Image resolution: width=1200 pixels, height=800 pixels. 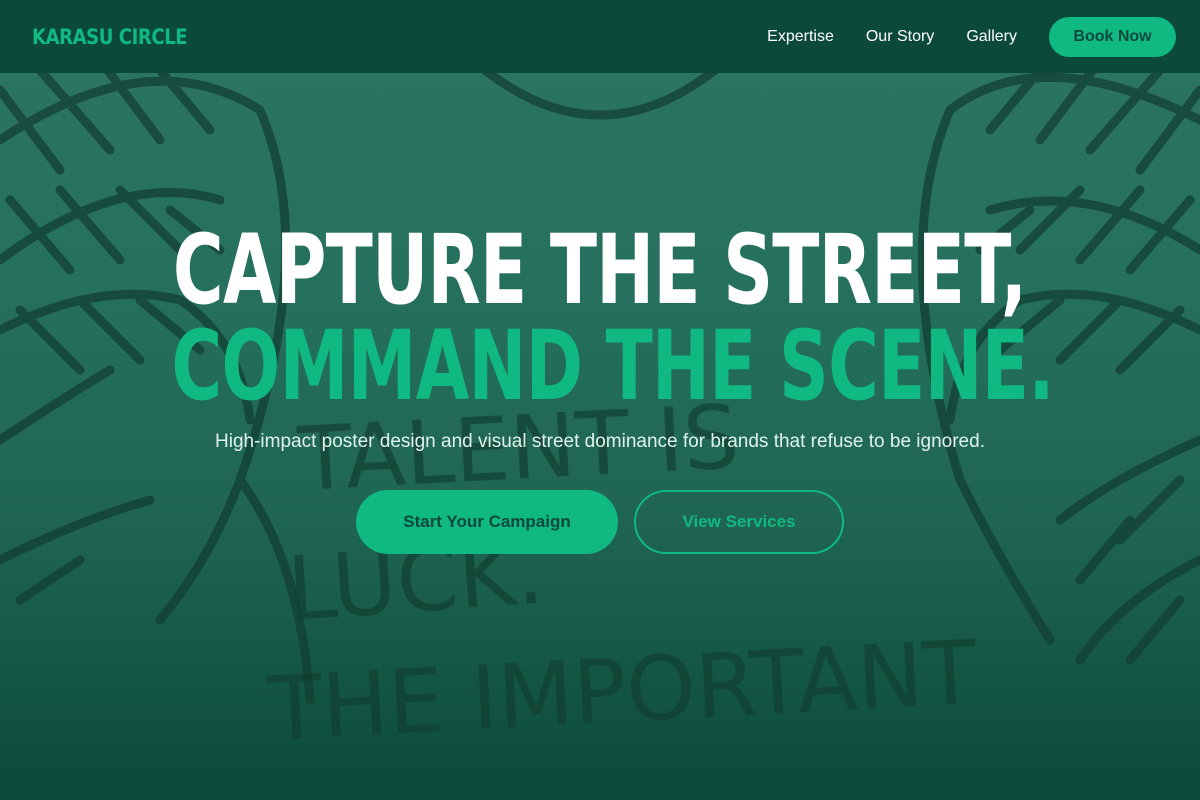 I want to click on book-now-button: Book Now, so click(x=1112, y=36).